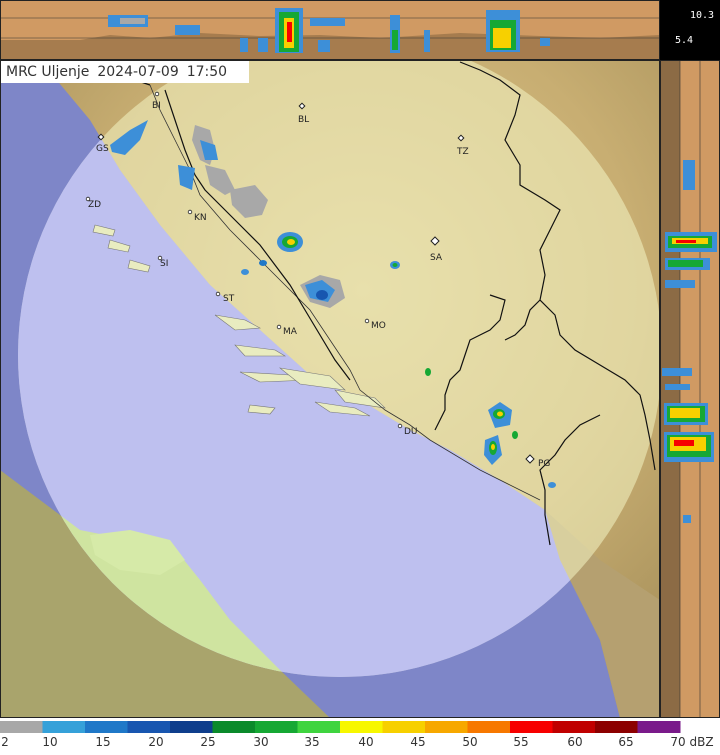 The width and height of the screenshot is (720, 755). What do you see at coordinates (48, 72) in the screenshot?
I see `station-name: MRC Uljenje` at bounding box center [48, 72].